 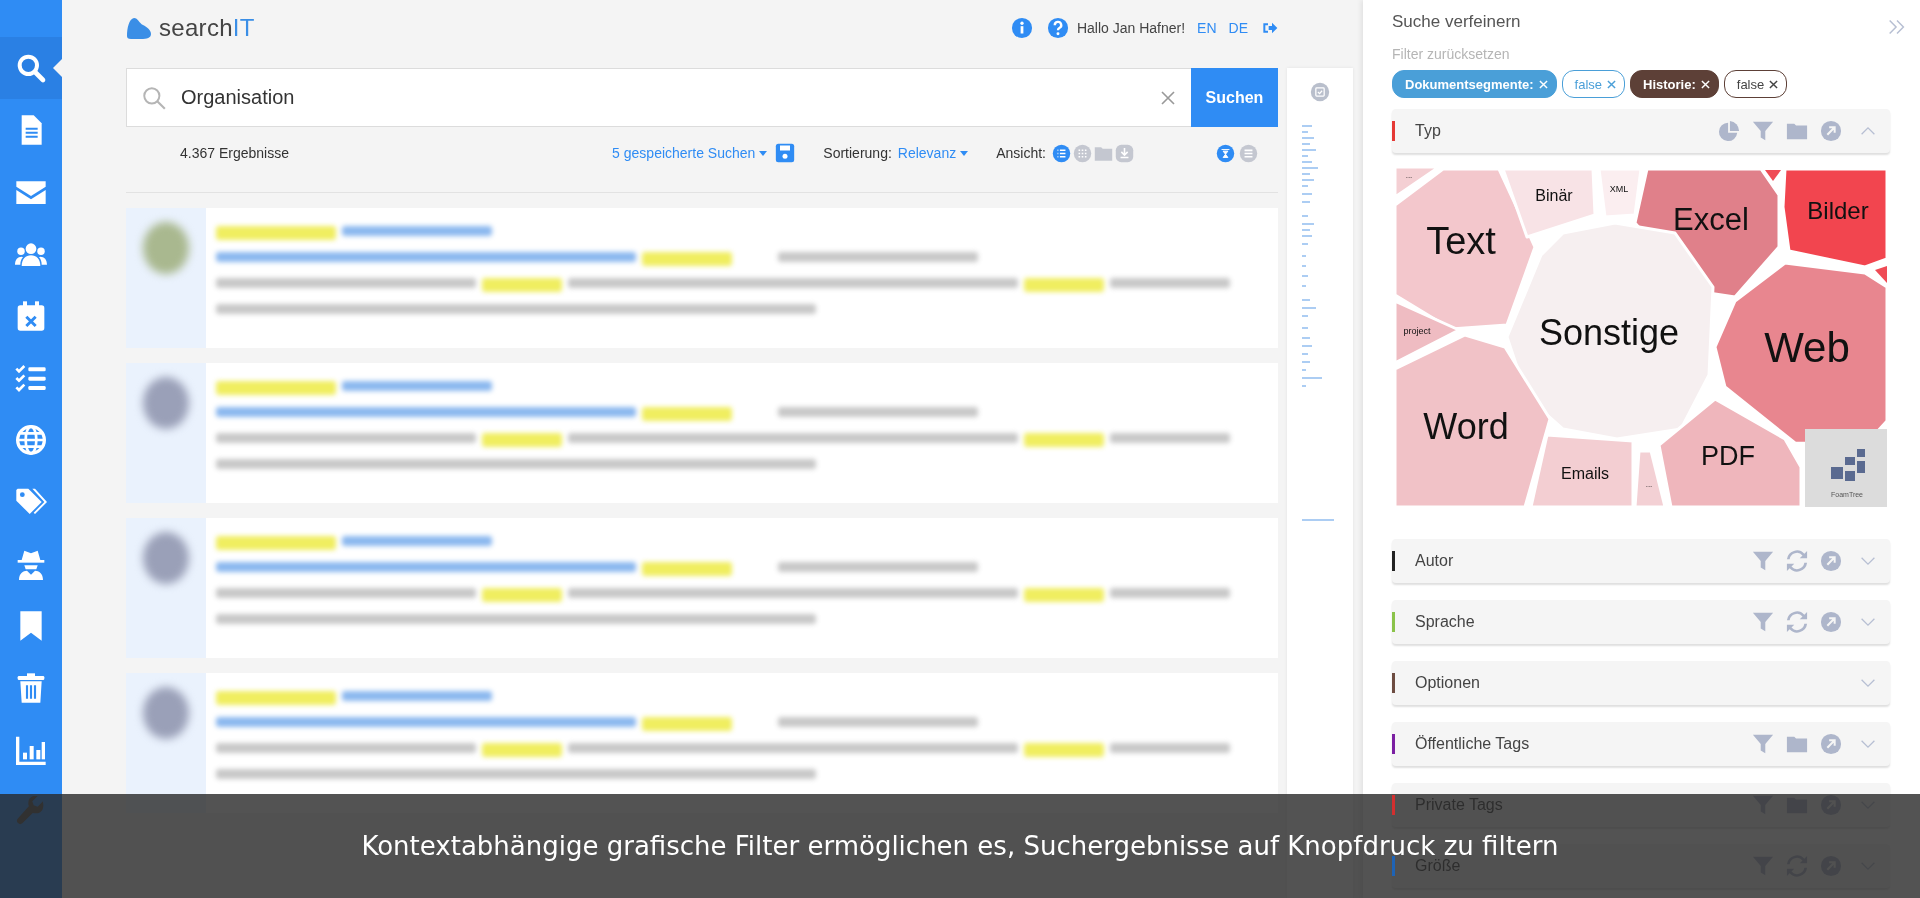 What do you see at coordinates (1472, 744) in the screenshot?
I see `facet-title: Öffentliche Tags` at bounding box center [1472, 744].